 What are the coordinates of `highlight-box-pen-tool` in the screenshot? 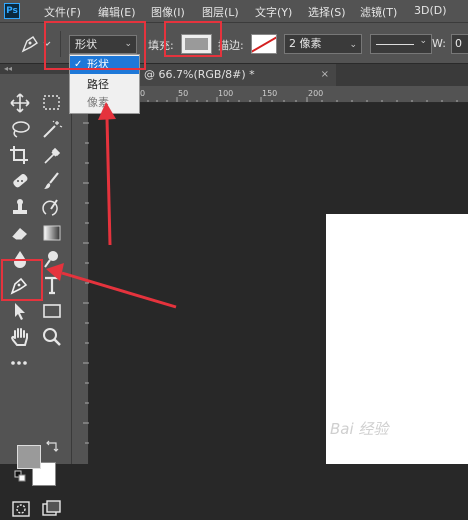 It's located at (22, 280).